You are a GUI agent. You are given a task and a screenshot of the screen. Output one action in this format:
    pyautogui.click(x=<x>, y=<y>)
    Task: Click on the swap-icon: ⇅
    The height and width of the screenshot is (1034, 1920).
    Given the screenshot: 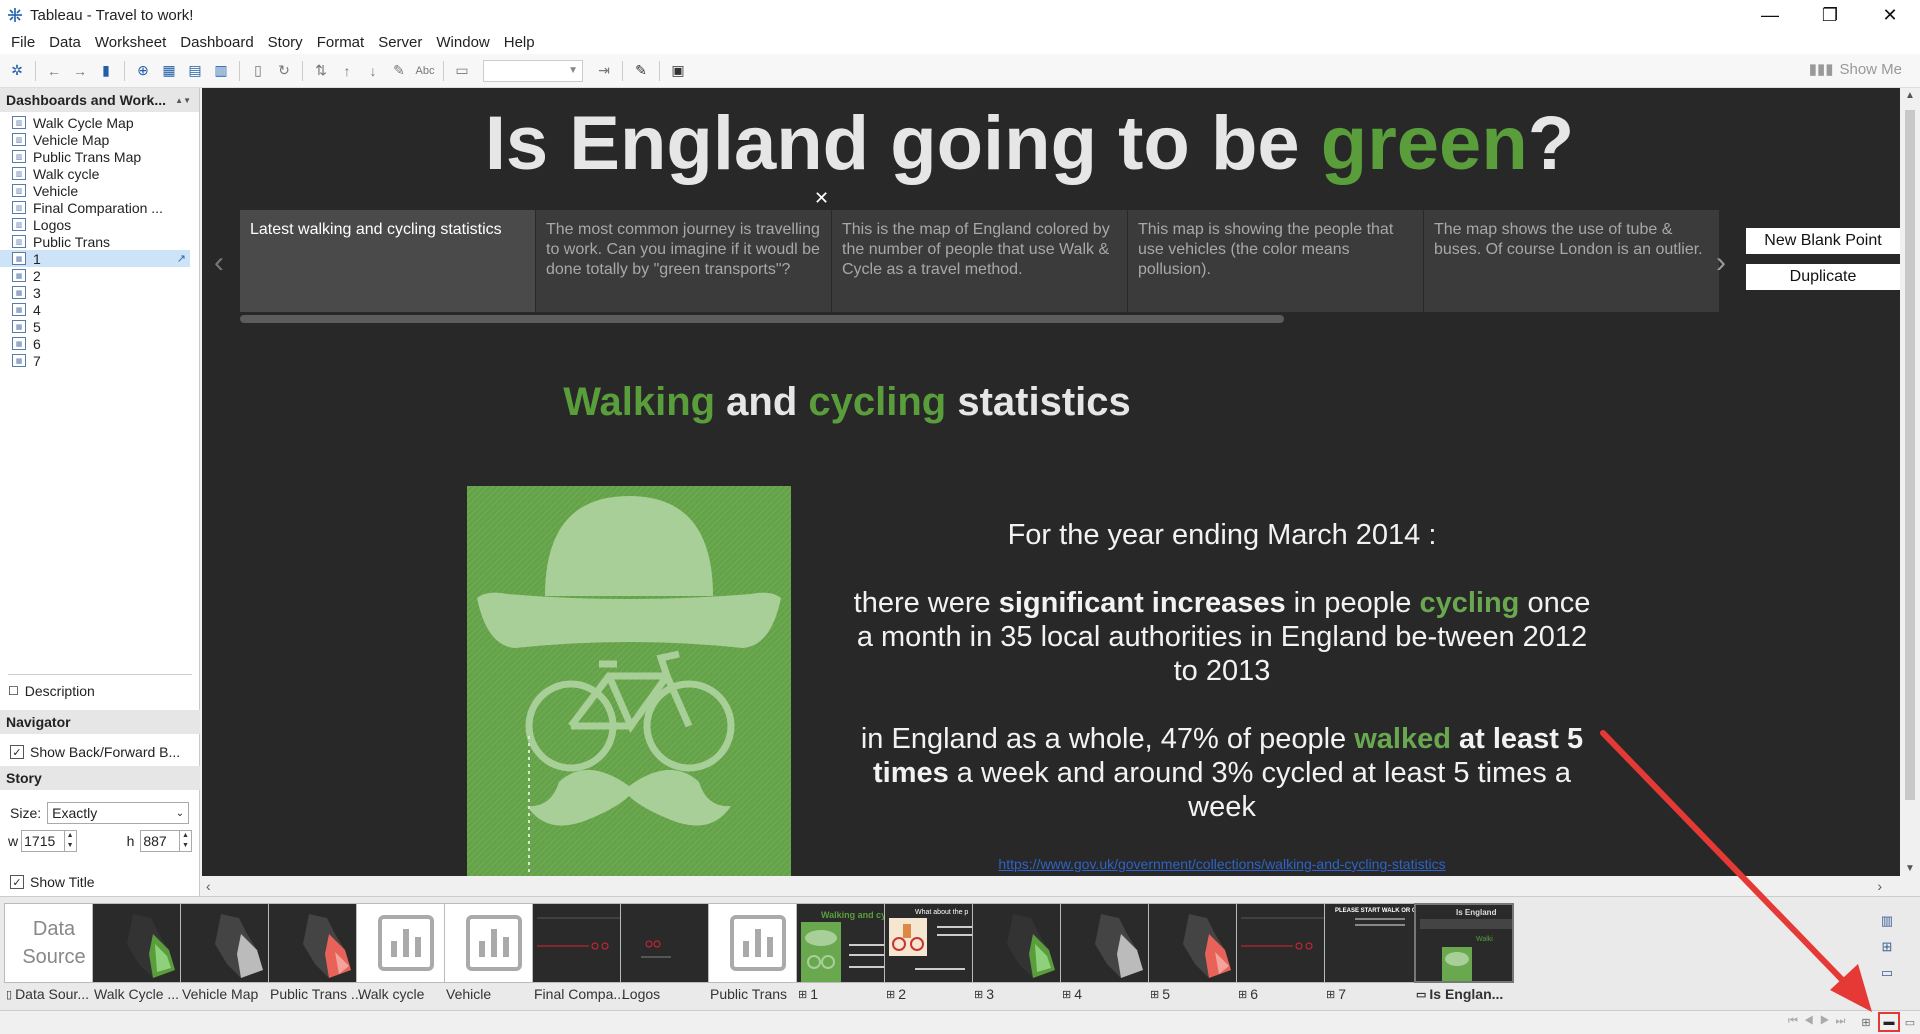 What is the action you would take?
    pyautogui.click(x=321, y=71)
    